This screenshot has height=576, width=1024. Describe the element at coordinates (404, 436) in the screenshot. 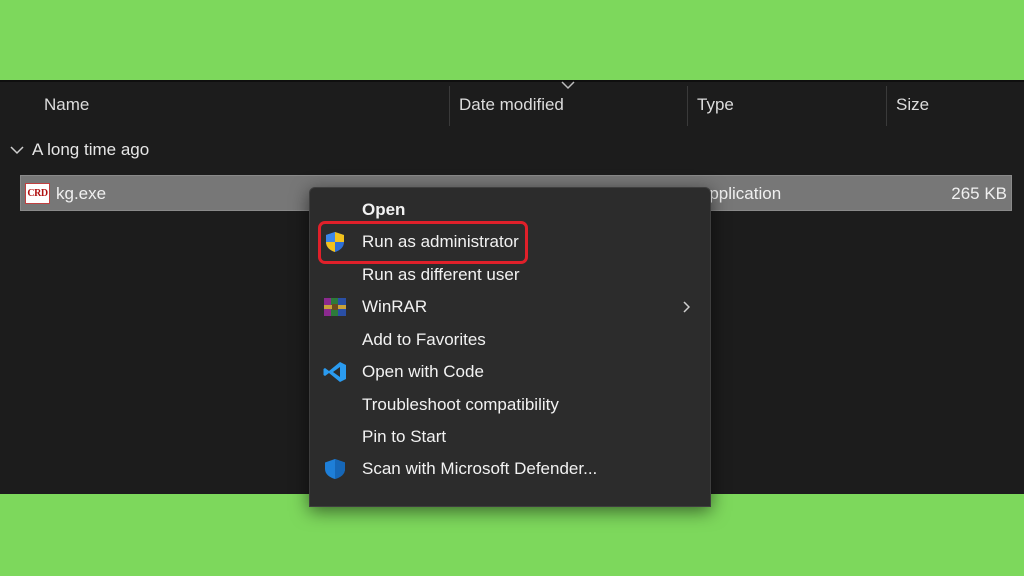

I see `menu-item-label: Pin to Start` at that location.